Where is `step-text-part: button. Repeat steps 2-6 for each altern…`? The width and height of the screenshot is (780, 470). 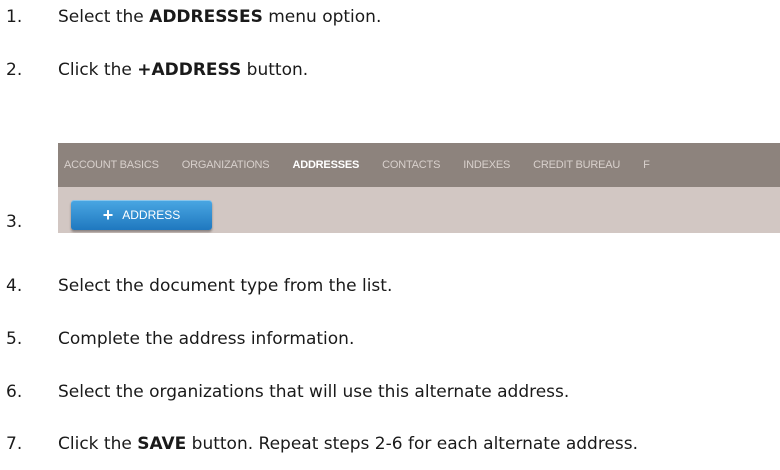
step-text-part: button. Repeat steps 2-6 for each altern… is located at coordinates (412, 444).